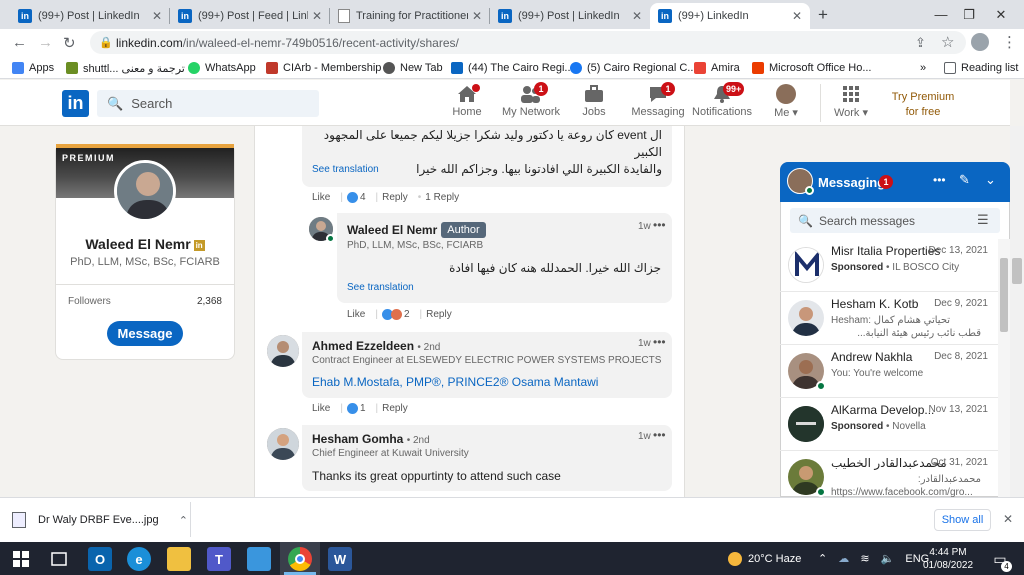 The width and height of the screenshot is (1024, 575). I want to click on bookmark-ciarb: CIArb - Membership, so click(323, 68).